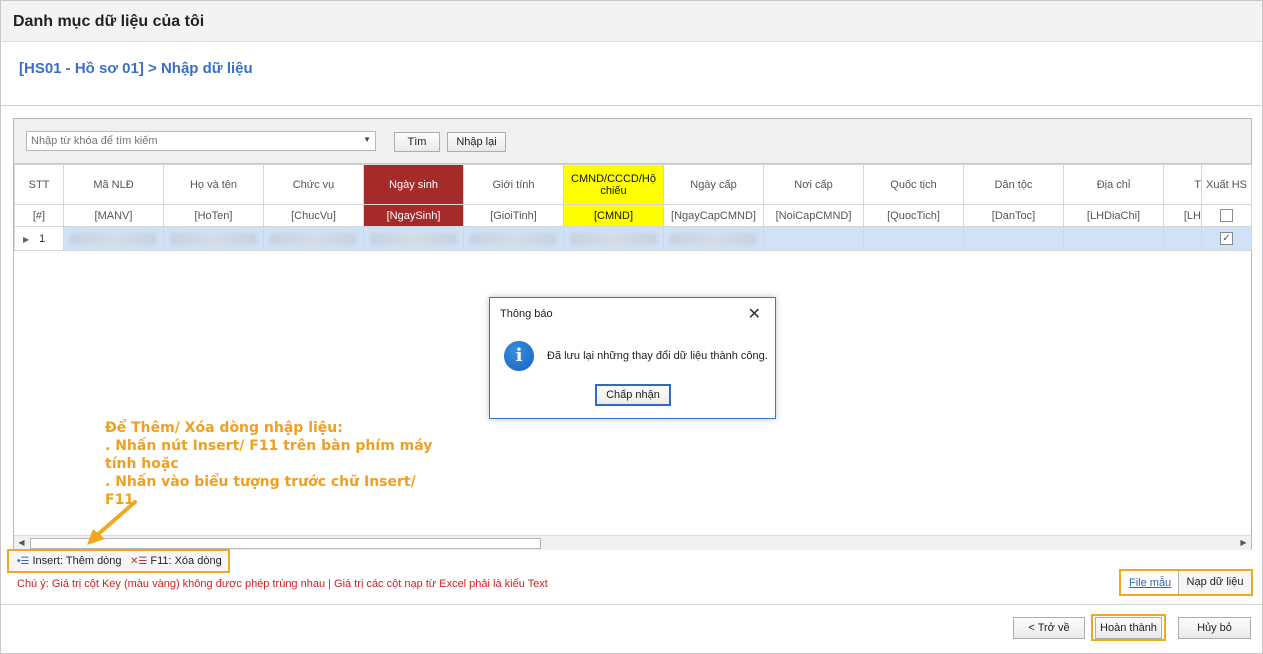 The width and height of the screenshot is (1263, 654). Describe the element at coordinates (313, 215) in the screenshot. I see `key-cell: [ChucVu]` at that location.